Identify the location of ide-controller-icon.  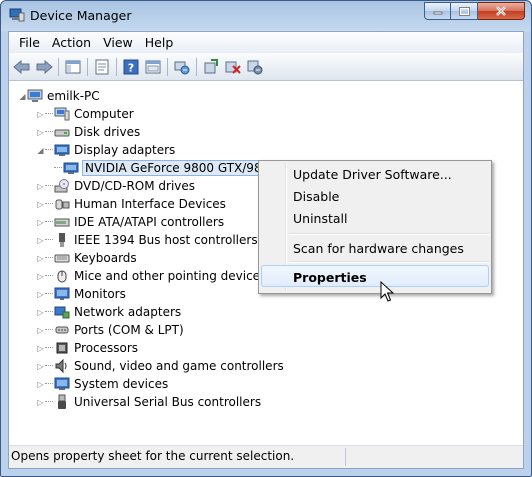
(62, 222).